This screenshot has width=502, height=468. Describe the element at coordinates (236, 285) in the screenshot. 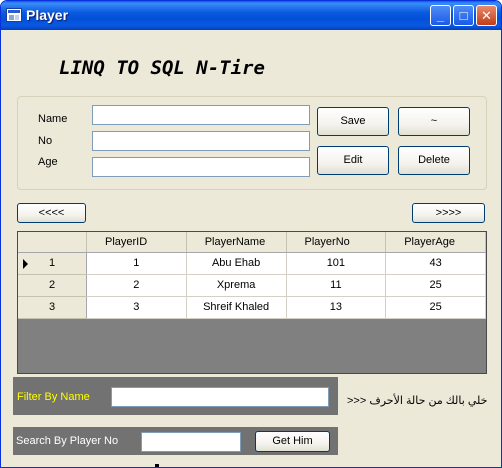

I see `cell-playername: Xprema` at that location.